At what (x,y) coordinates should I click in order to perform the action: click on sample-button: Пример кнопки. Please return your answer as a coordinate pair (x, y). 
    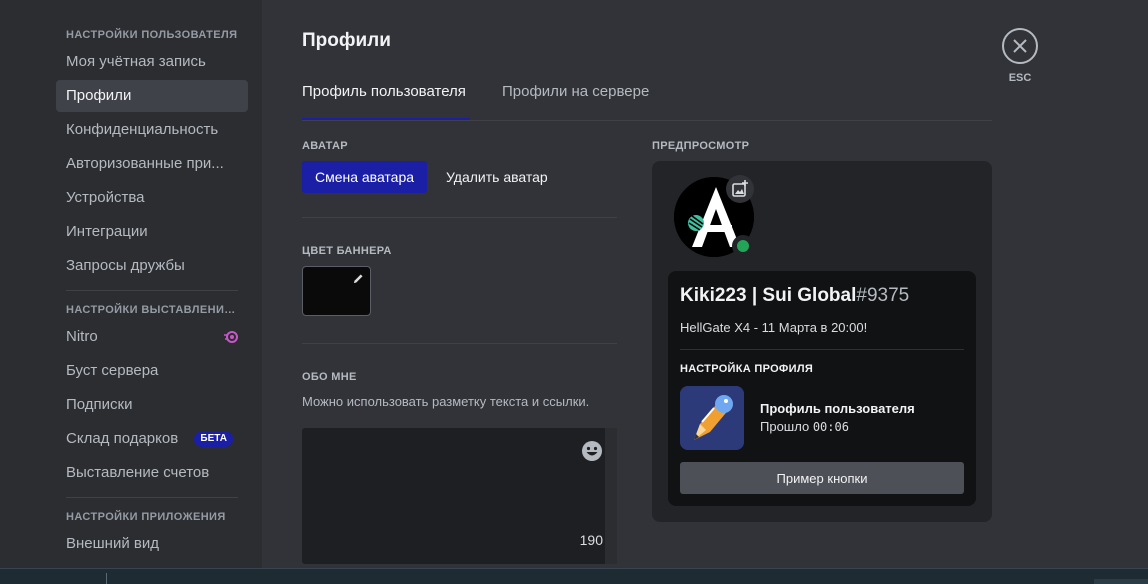
    Looking at the image, I should click on (822, 478).